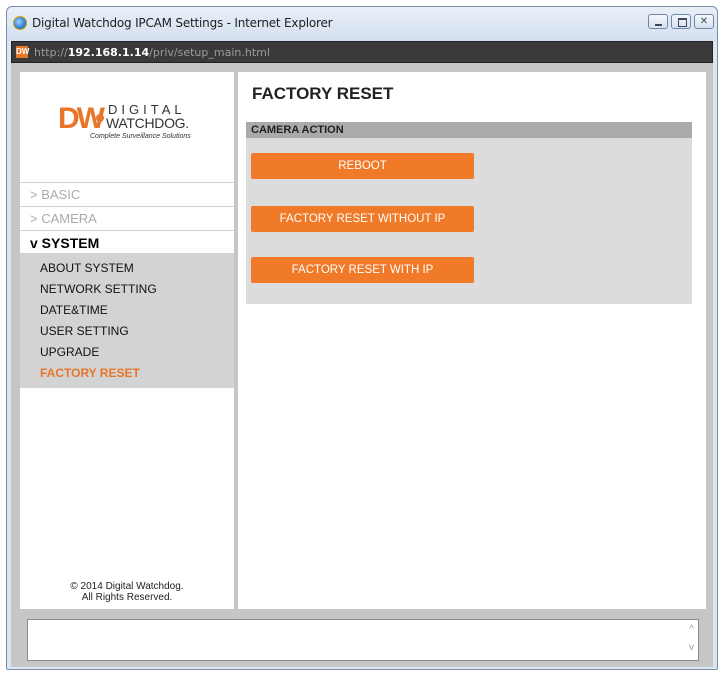  I want to click on submenu-item-network-setting: NETWORK SETTING, so click(127, 289).